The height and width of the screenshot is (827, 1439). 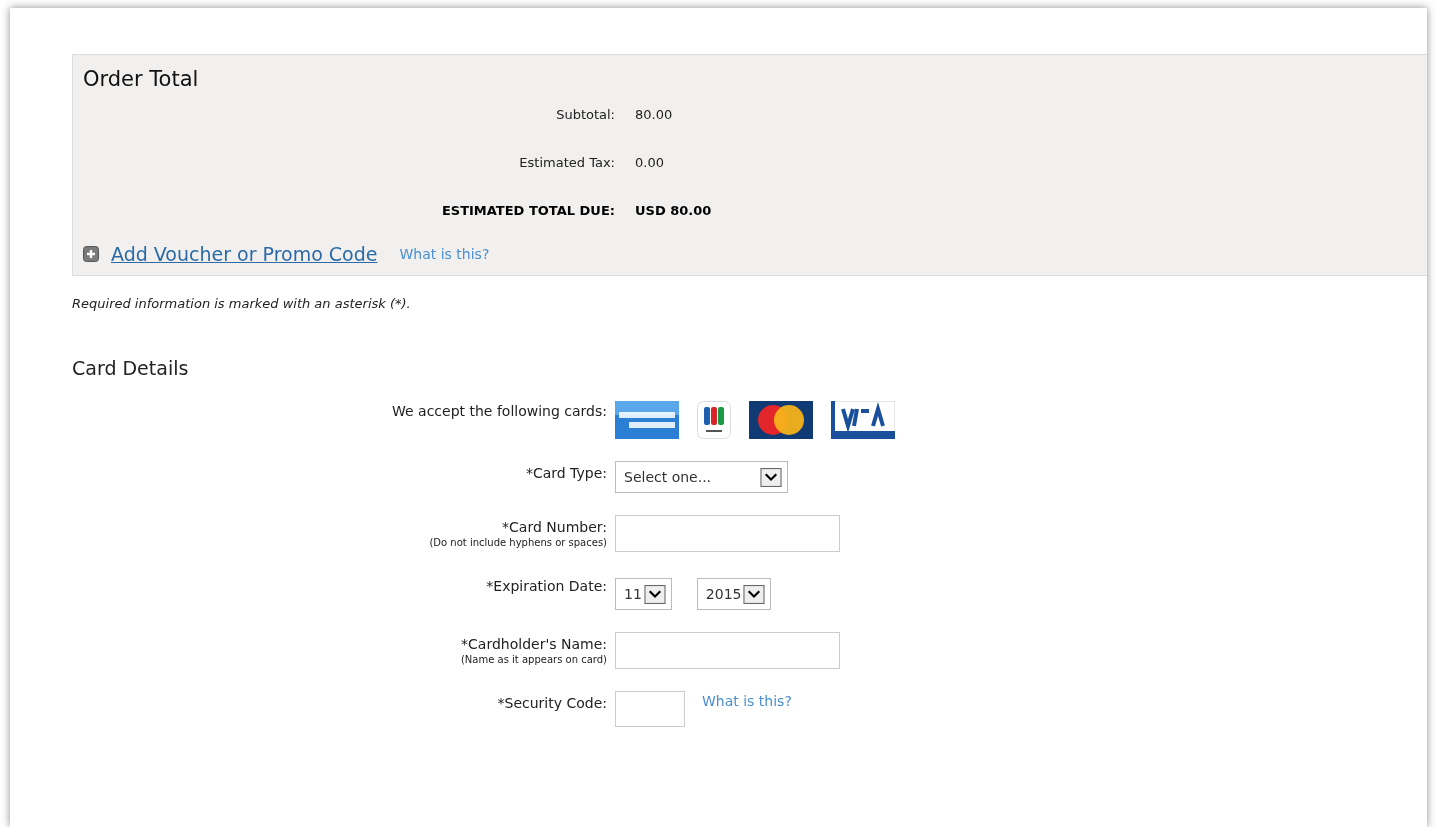 I want to click on summary-value: 80.00, so click(x=654, y=114).